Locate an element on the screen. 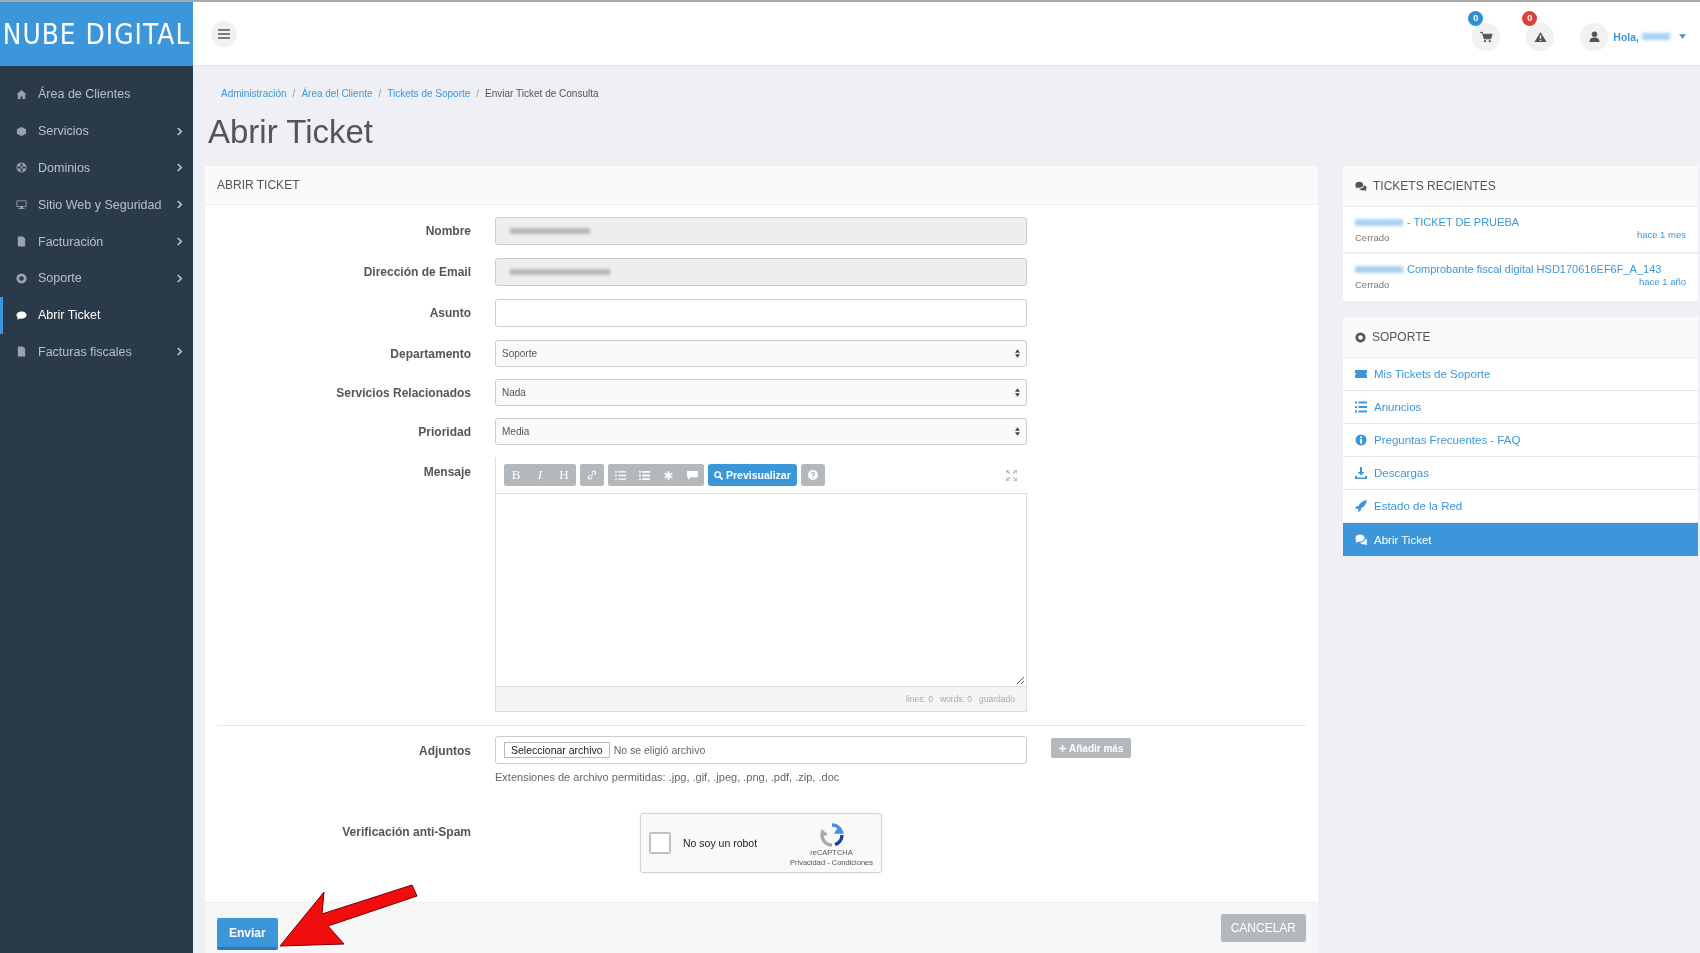 The width and height of the screenshot is (1700, 953). help-text: Extensiones de archivo permitidas: .jpg, .gif, .jpeg, .png, .pdf, .zip, .doc is located at coordinates (668, 777).